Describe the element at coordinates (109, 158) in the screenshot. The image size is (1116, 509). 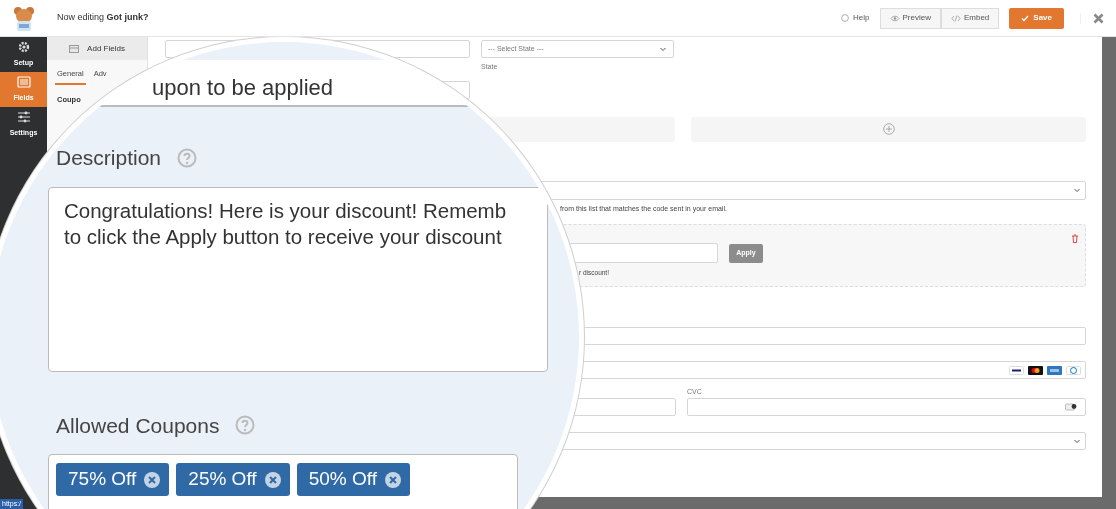
I see `field-label: Description` at that location.